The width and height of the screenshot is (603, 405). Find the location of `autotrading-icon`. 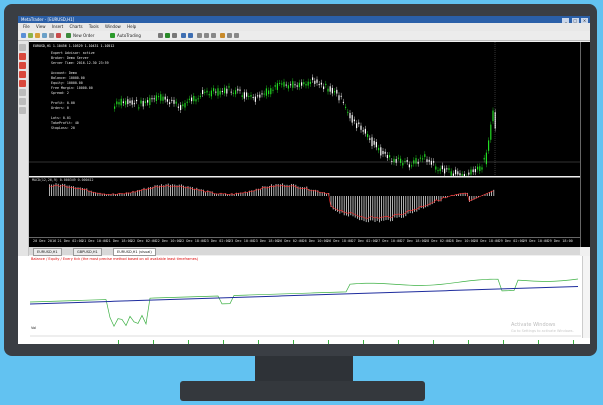

autotrading-icon is located at coordinates (112, 35).